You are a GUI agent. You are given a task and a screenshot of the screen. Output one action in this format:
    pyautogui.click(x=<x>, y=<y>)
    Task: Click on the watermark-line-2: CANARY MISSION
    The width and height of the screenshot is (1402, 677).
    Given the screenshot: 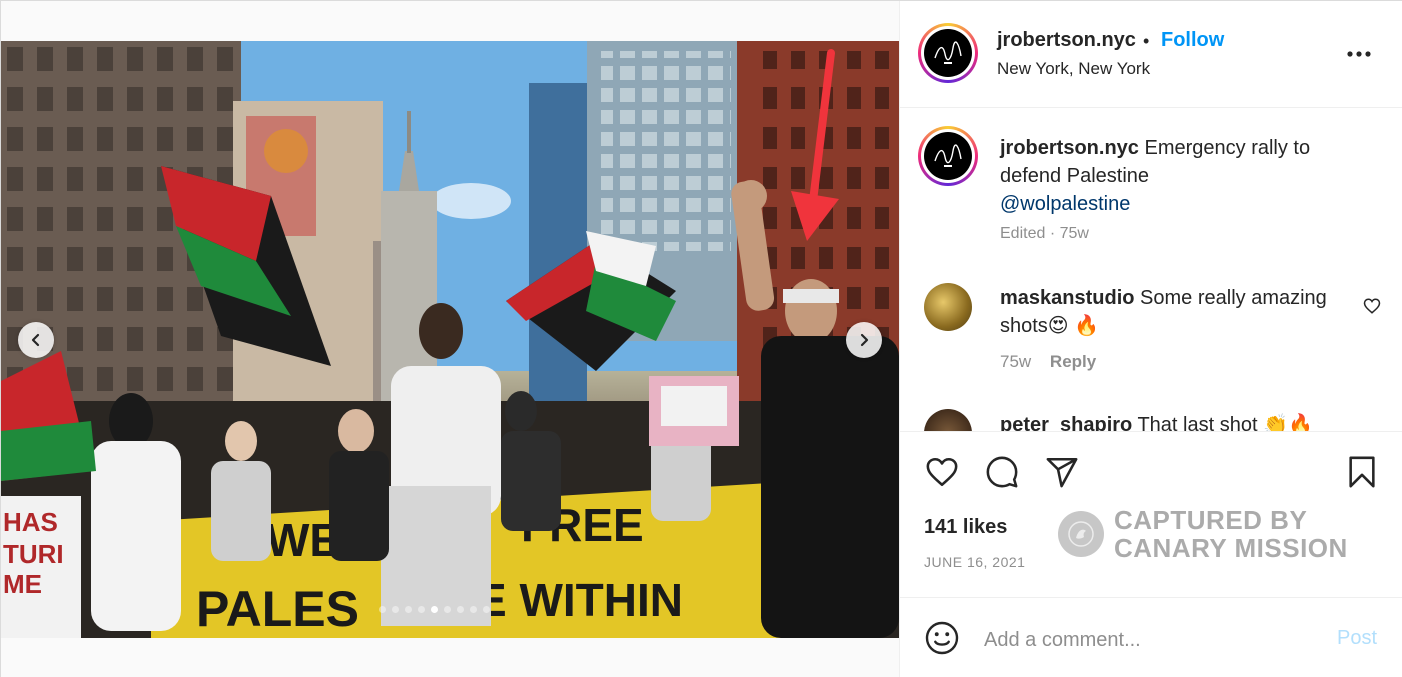 What is the action you would take?
    pyautogui.click(x=1231, y=548)
    